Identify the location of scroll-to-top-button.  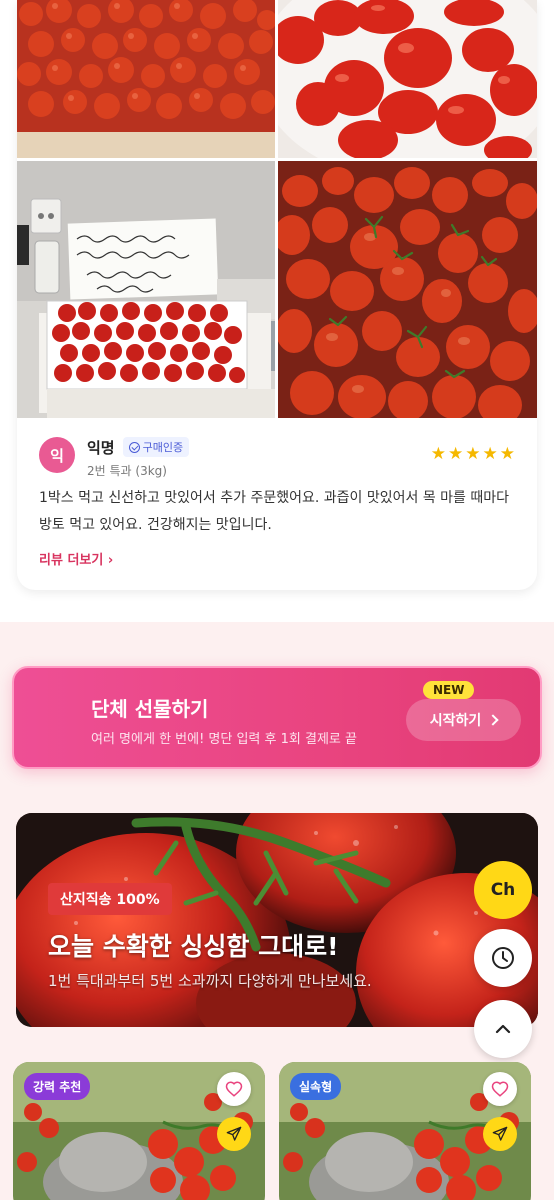
(503, 1029).